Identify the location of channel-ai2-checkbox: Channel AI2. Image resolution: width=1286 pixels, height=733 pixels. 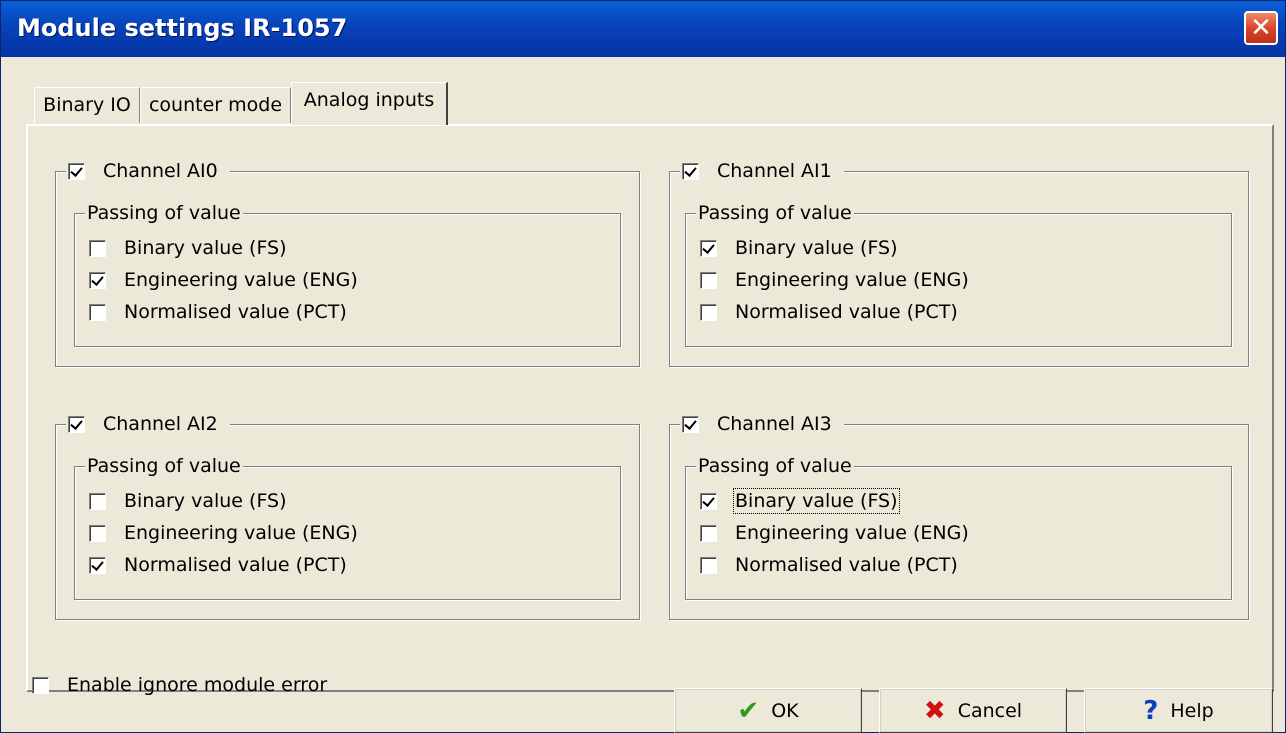
(148, 424).